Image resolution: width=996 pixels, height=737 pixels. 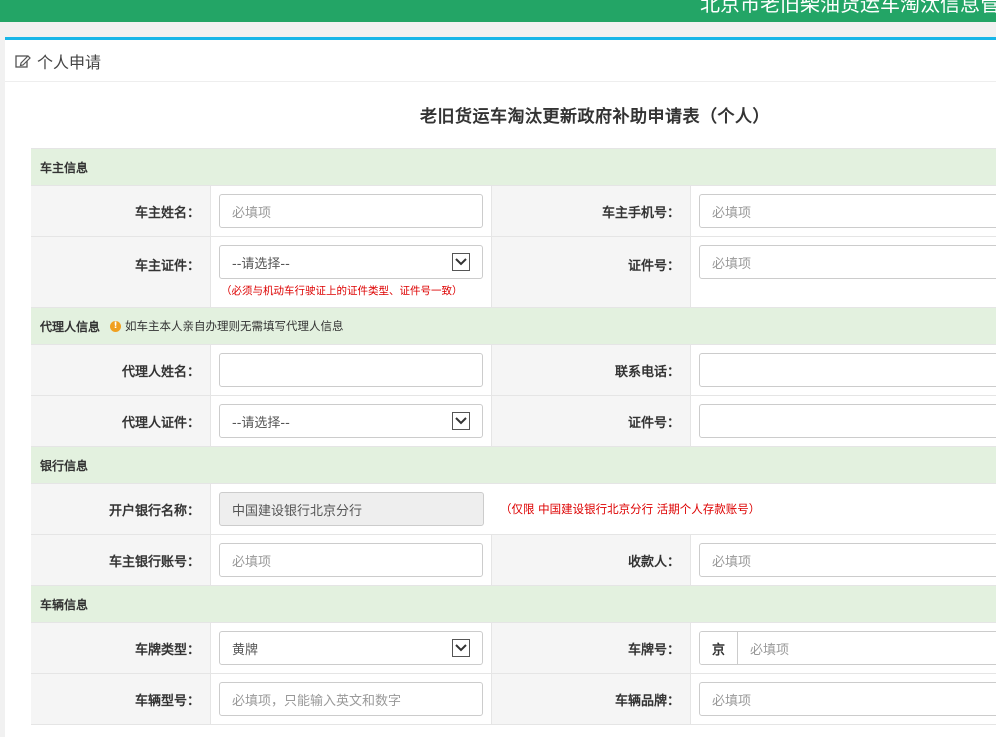 I want to click on bank-name-input: 中国建设银行北京分行, so click(x=351, y=509).